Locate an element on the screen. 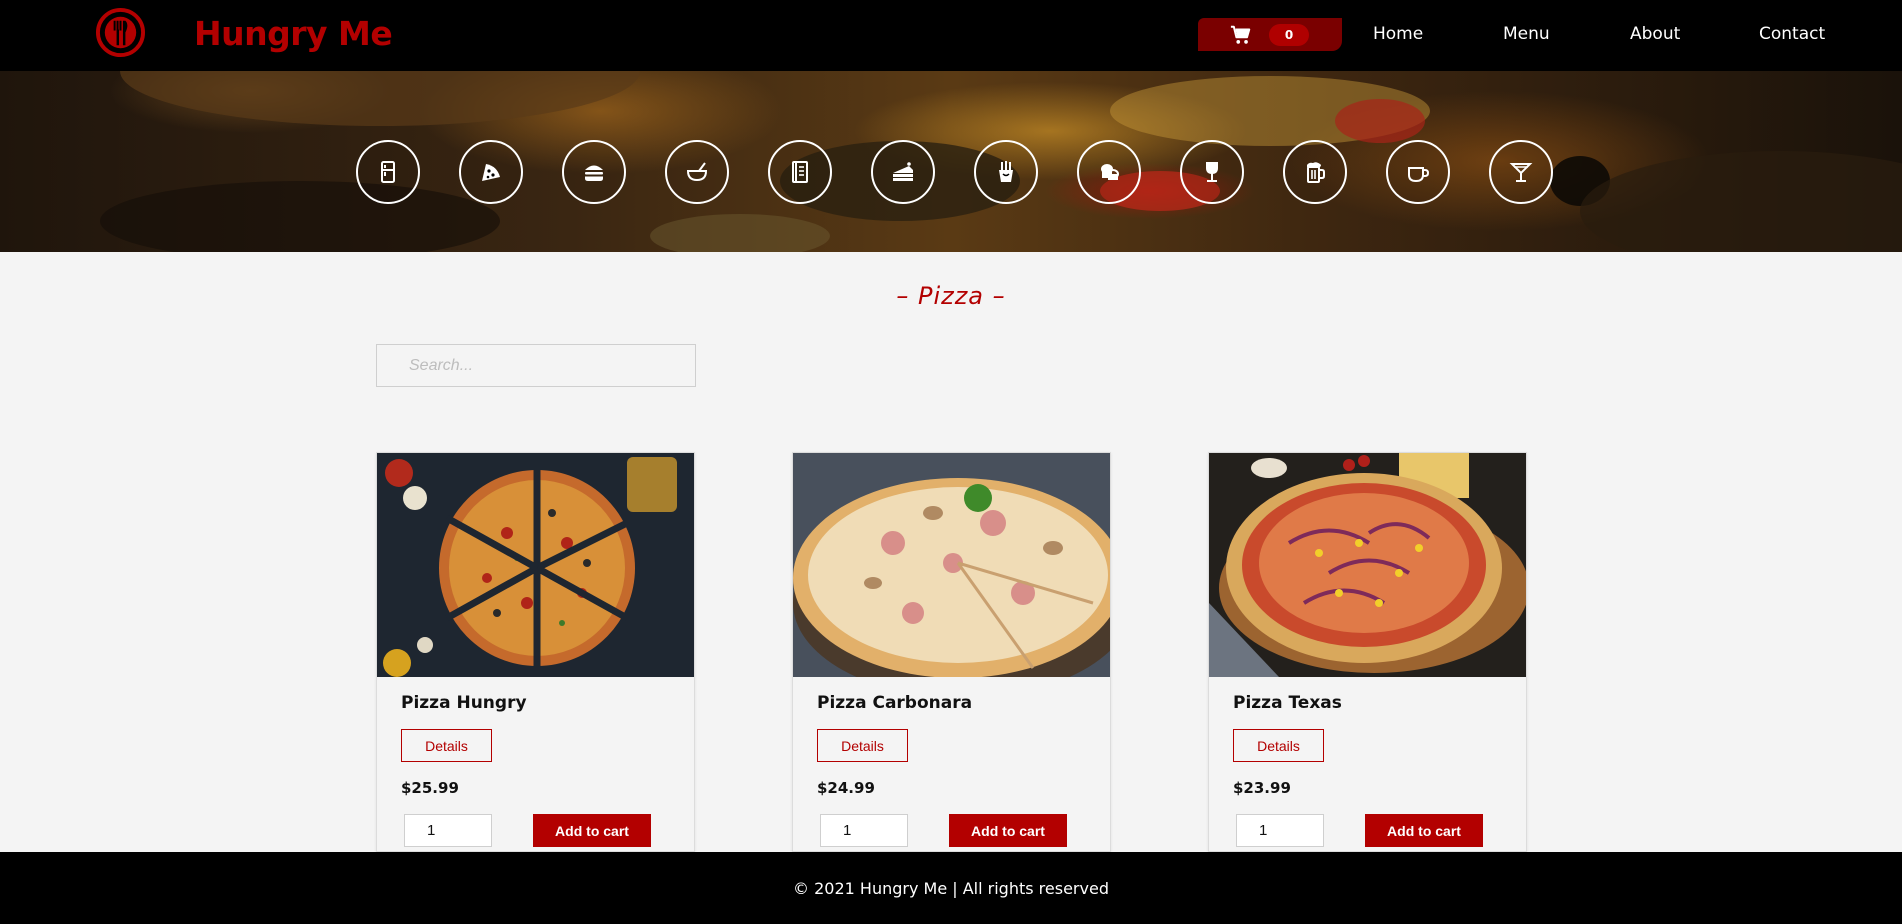 This screenshot has width=1902, height=924. category-fries is located at coordinates (1006, 172).